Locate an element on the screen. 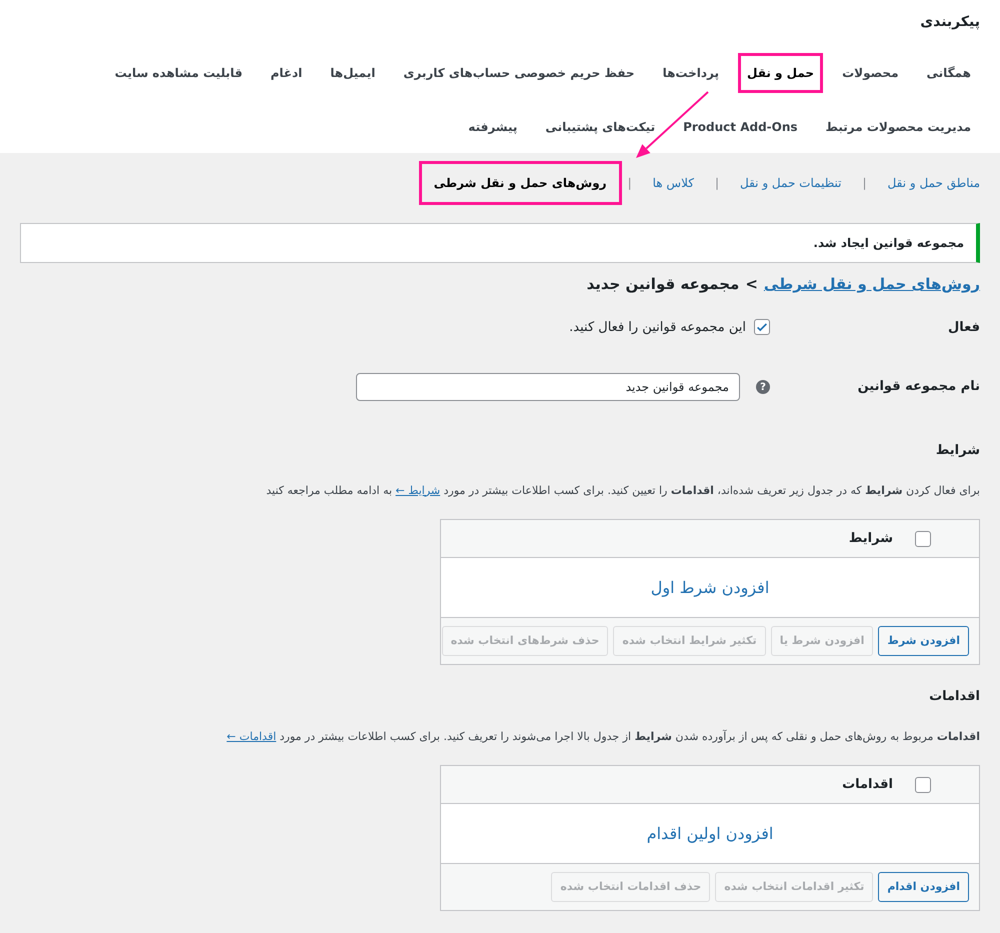 Image resolution: width=1000 pixels, height=933 pixels. field-label: فعال is located at coordinates (963, 327).